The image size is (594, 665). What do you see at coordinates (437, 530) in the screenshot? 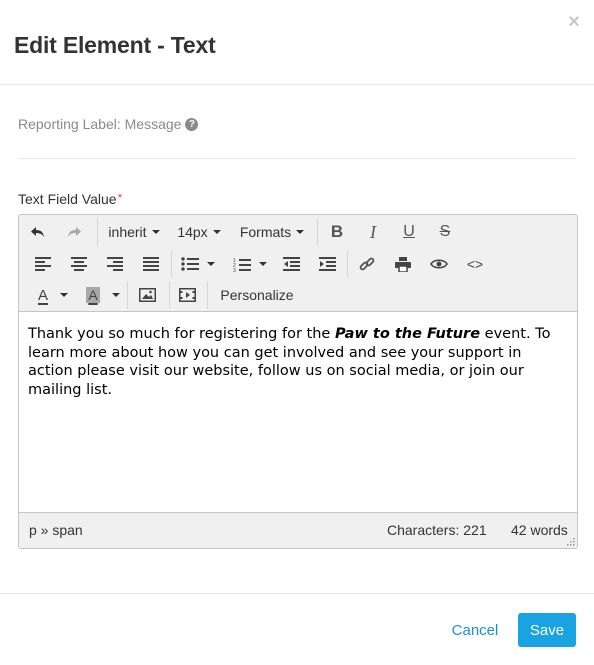
I see `character-count: Characters: 221` at bounding box center [437, 530].